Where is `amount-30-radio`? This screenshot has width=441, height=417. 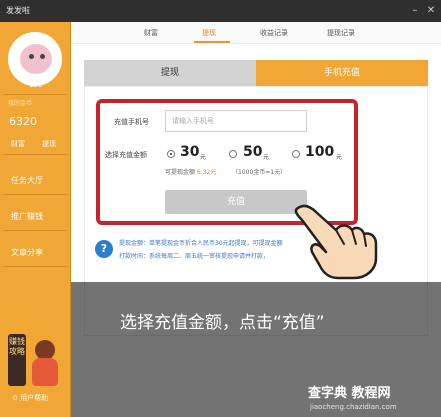
amount-30-radio is located at coordinates (171, 154).